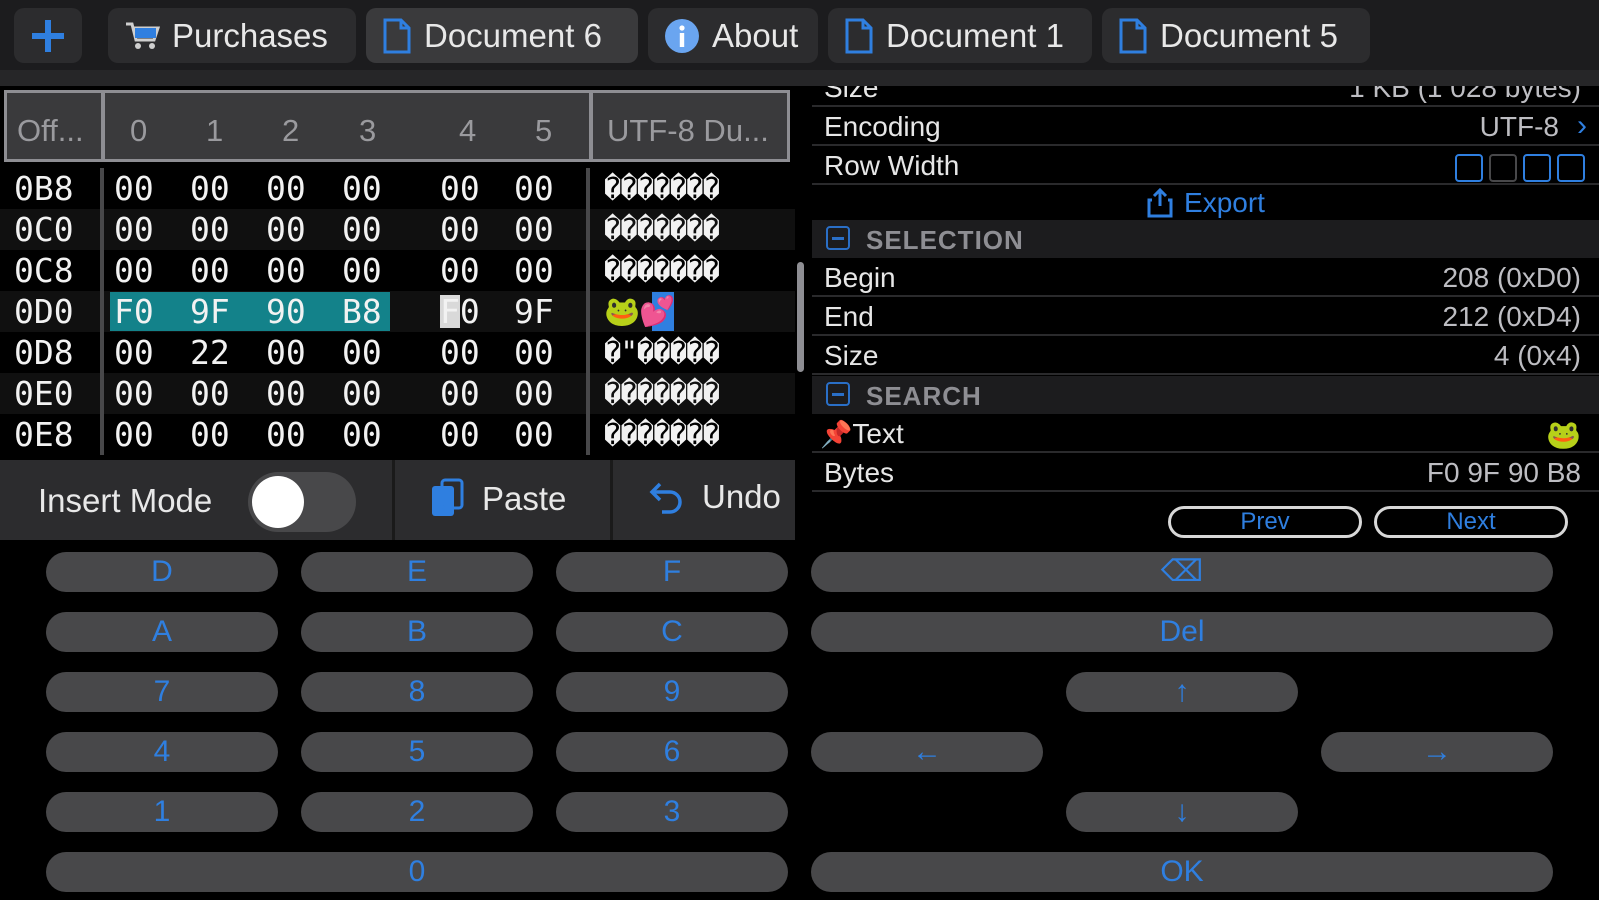  Describe the element at coordinates (1265, 522) in the screenshot. I see `prev-button: Prev` at that location.